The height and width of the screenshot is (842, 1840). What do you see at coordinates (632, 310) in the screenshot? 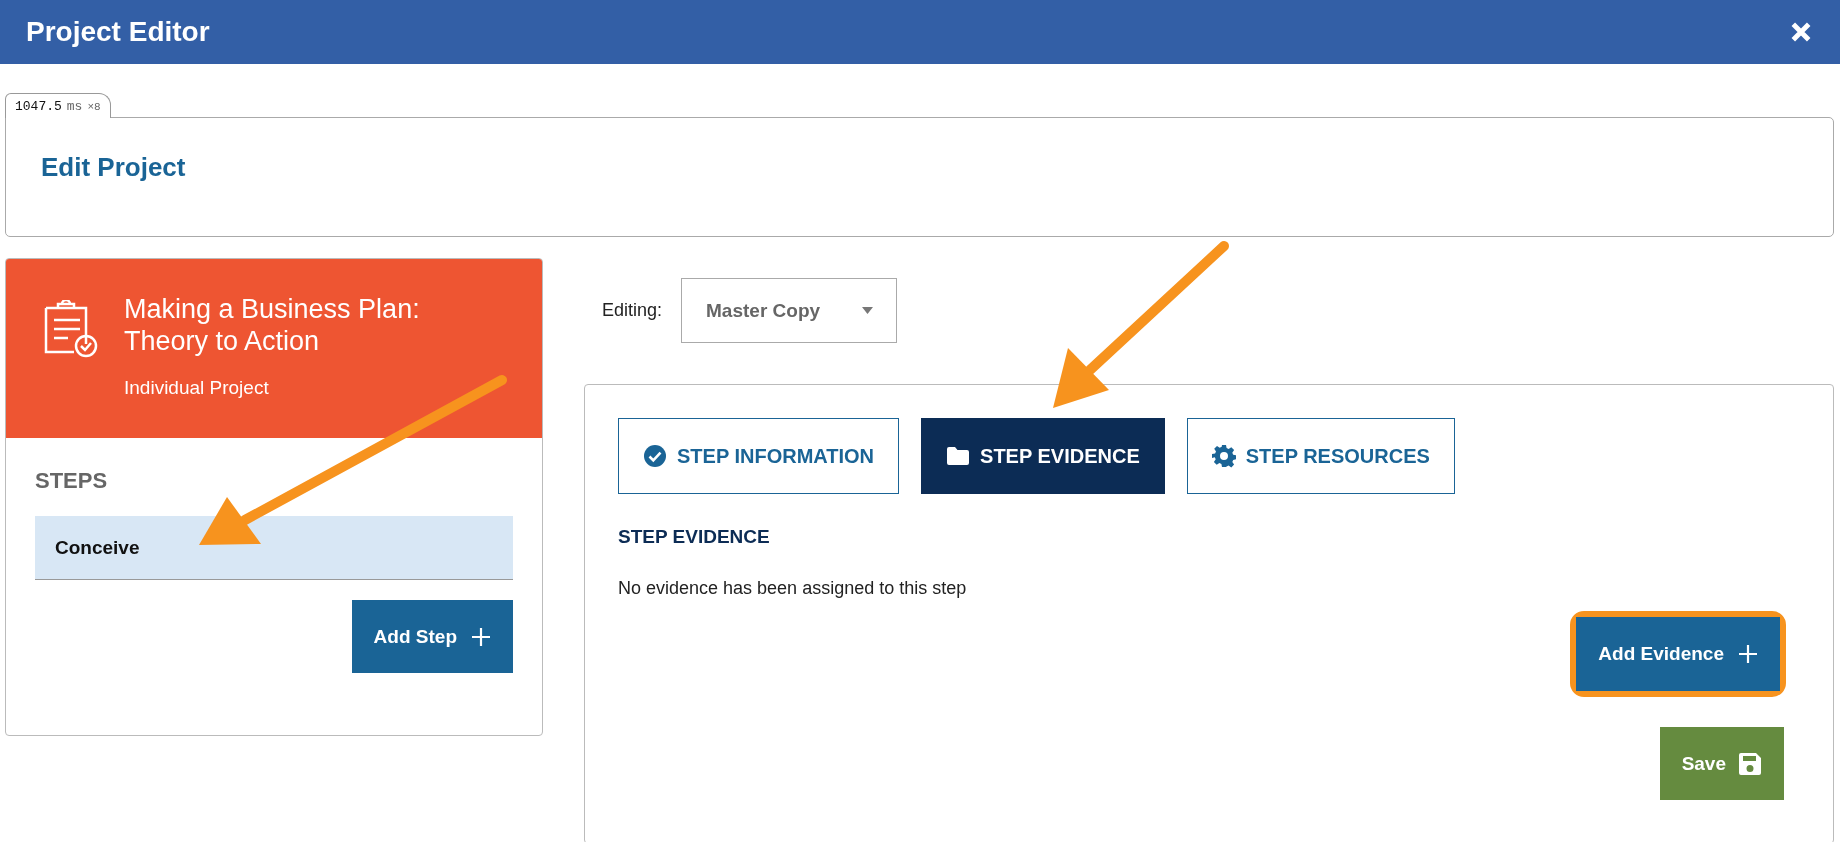
I see `editing-label: Editing:` at bounding box center [632, 310].